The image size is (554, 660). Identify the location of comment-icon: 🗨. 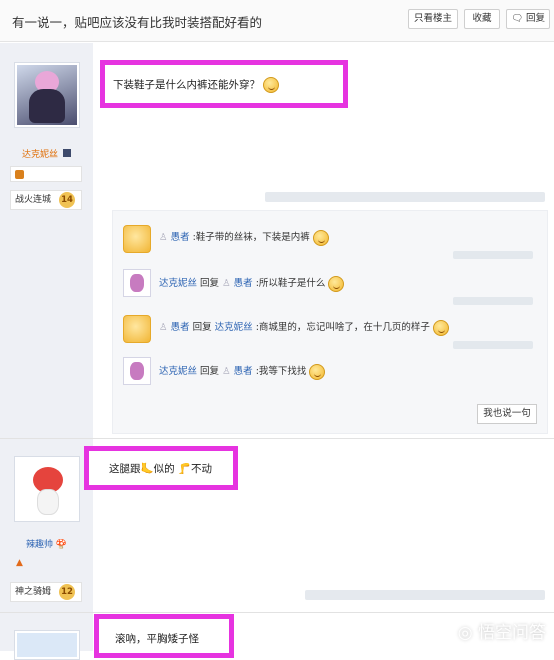
(516, 18).